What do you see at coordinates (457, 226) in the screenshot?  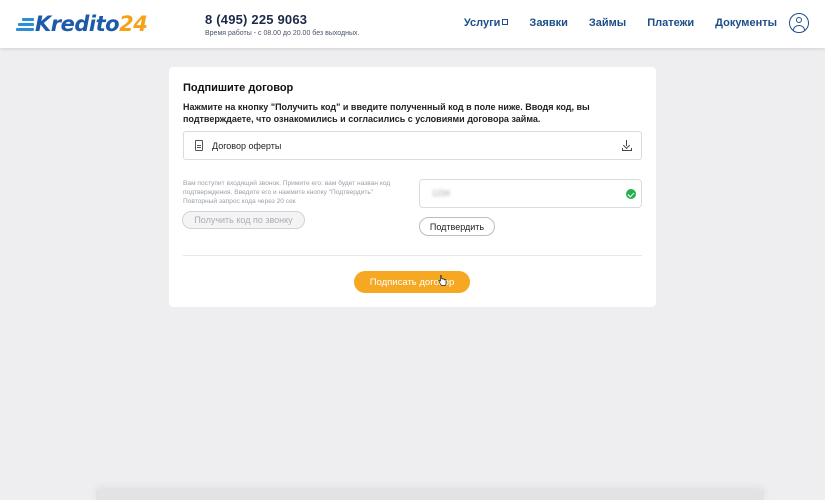 I see `confirm-button: Подтвердить` at bounding box center [457, 226].